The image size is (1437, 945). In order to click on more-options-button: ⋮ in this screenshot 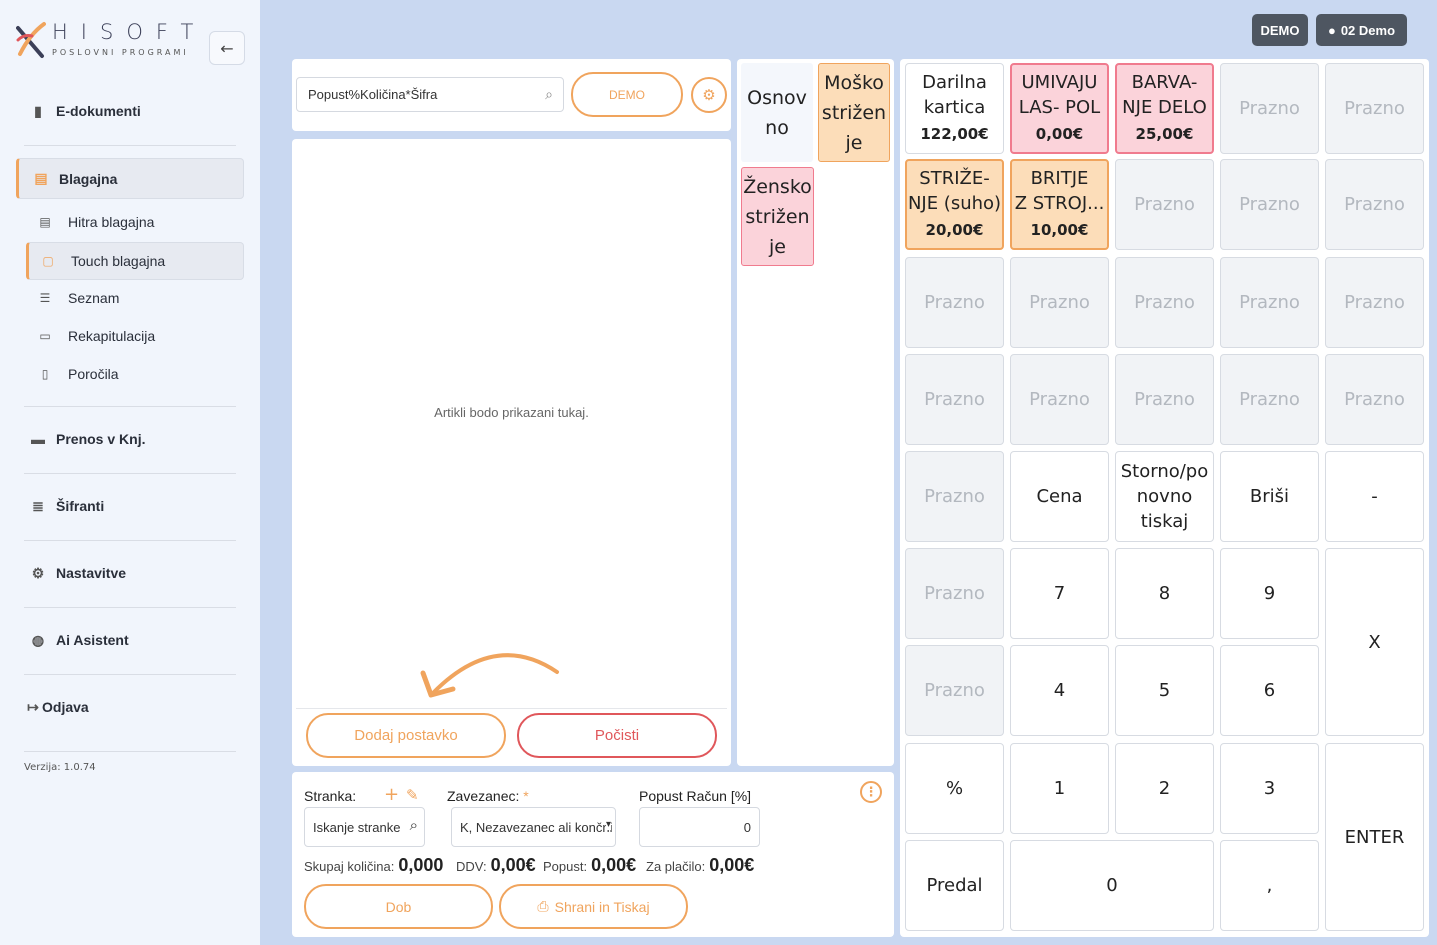, I will do `click(871, 792)`.